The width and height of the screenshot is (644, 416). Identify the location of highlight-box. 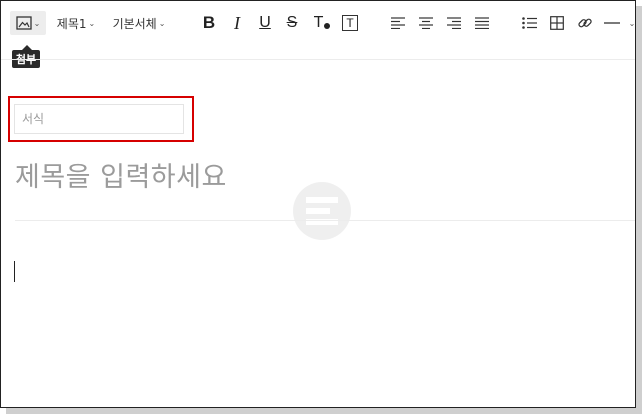
(101, 119).